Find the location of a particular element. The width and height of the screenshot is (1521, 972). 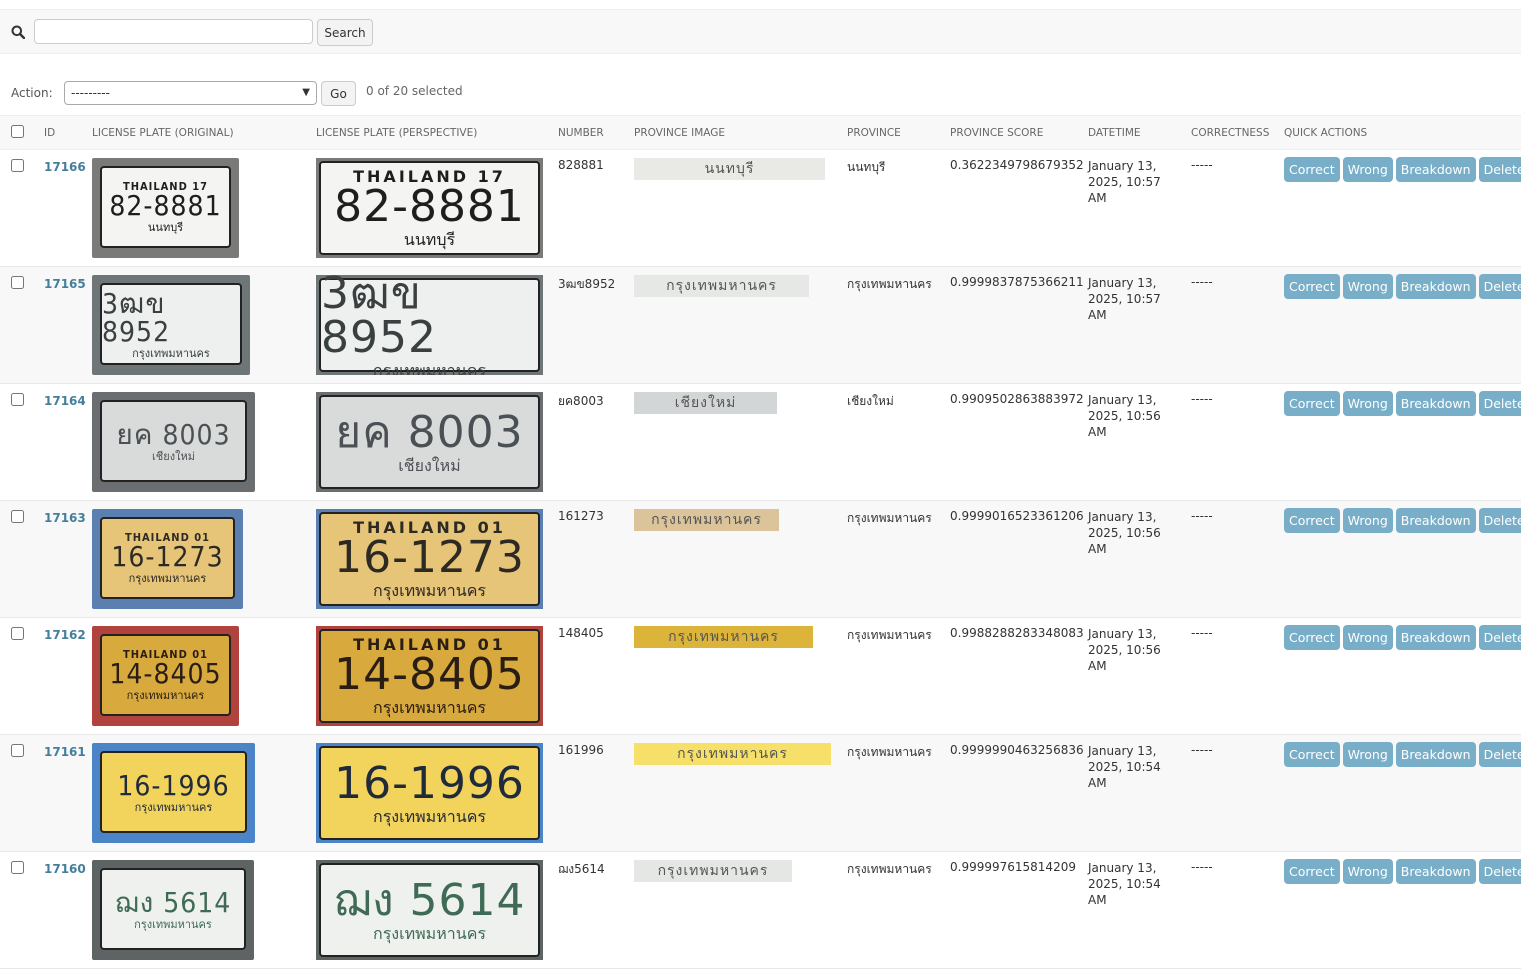

column-header-number: NUMBER is located at coordinates (594, 132).